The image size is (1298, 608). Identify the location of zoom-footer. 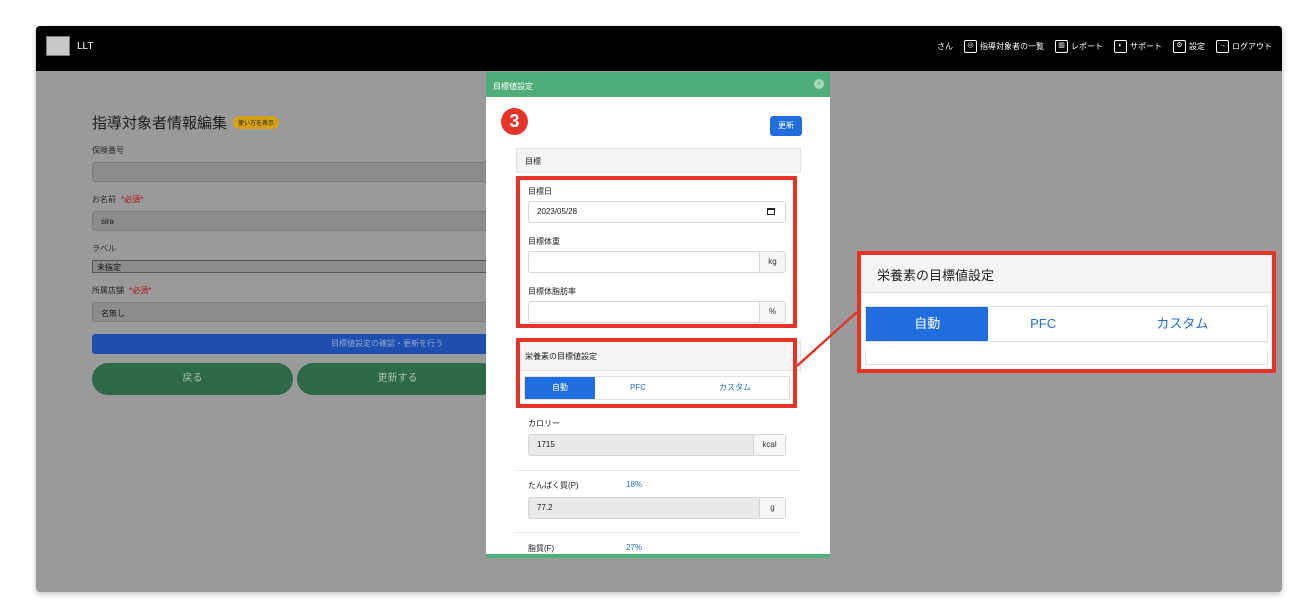
(1066, 357).